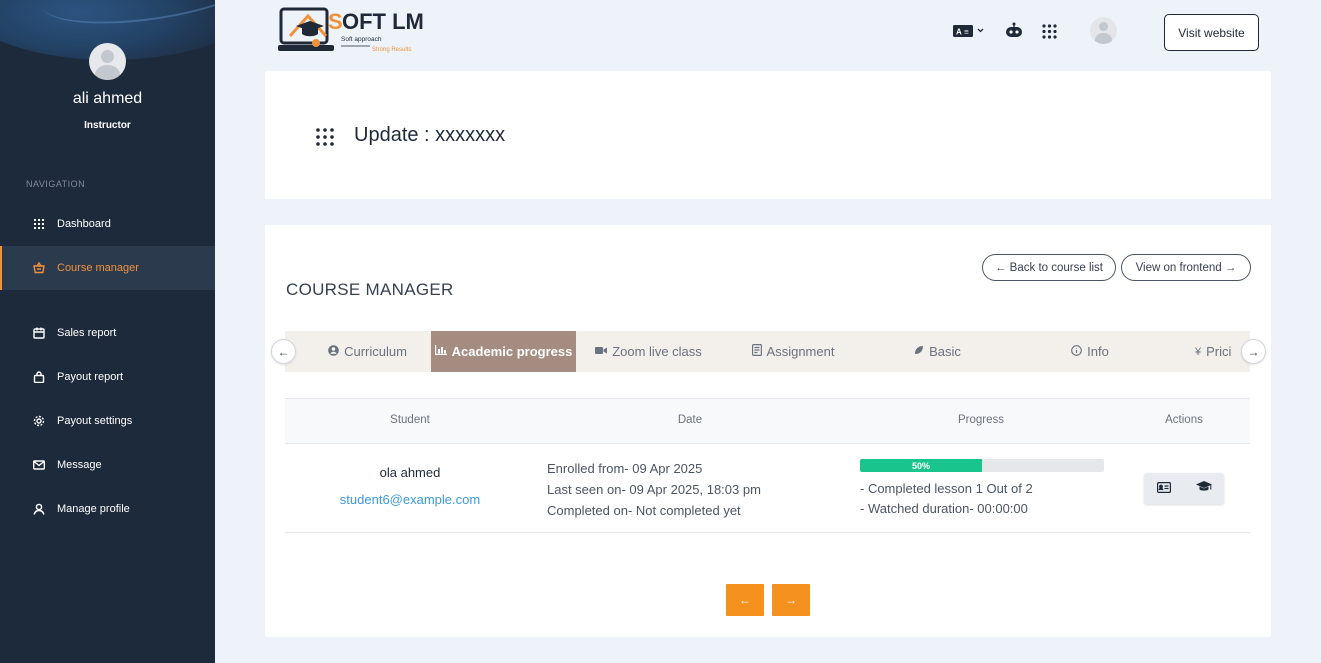 The height and width of the screenshot is (663, 1321). I want to click on completed-date: Completed on- Not completed yet, so click(644, 510).